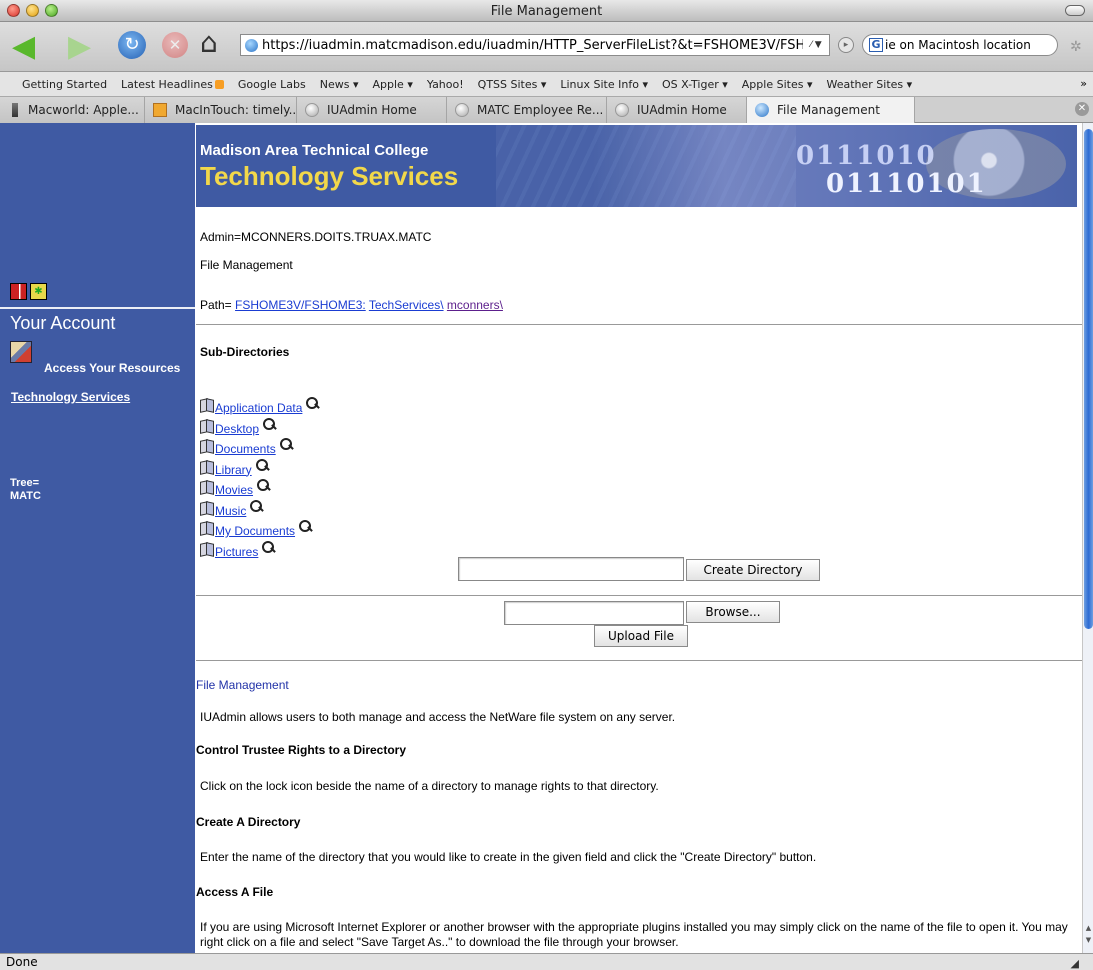  Describe the element at coordinates (38, 291) in the screenshot. I see `folder-icon: ✱` at that location.